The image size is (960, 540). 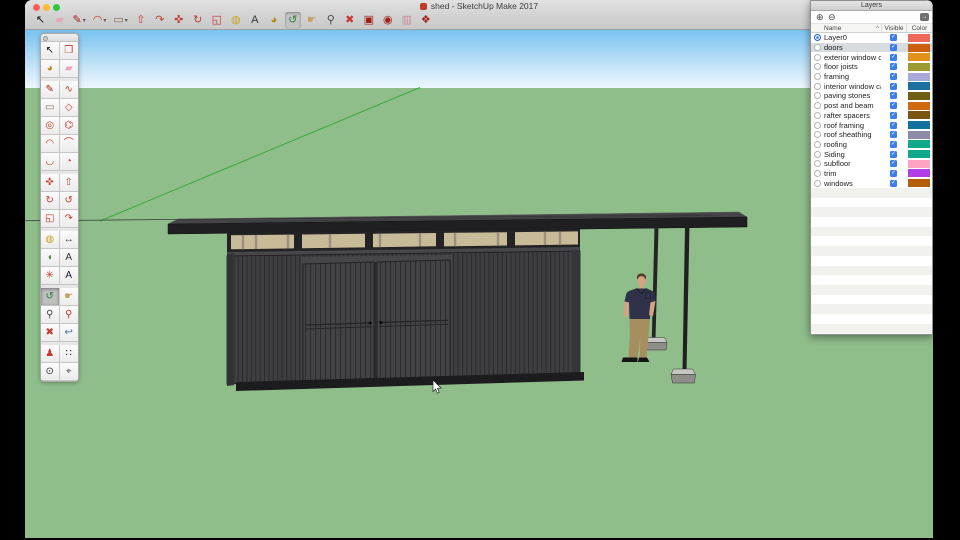 I want to click on tape-measure-button: ◍, so click(x=236, y=20).